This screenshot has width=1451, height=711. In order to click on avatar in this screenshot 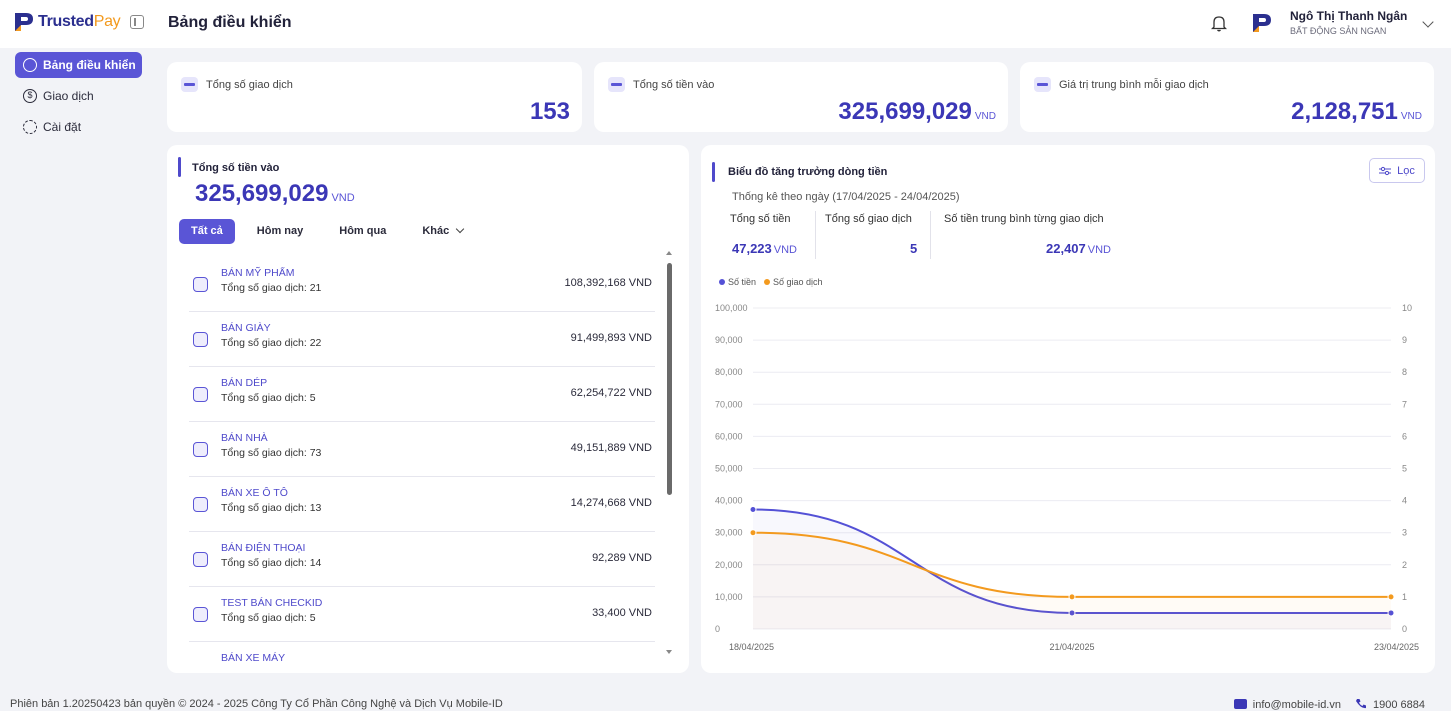, I will do `click(1262, 23)`.